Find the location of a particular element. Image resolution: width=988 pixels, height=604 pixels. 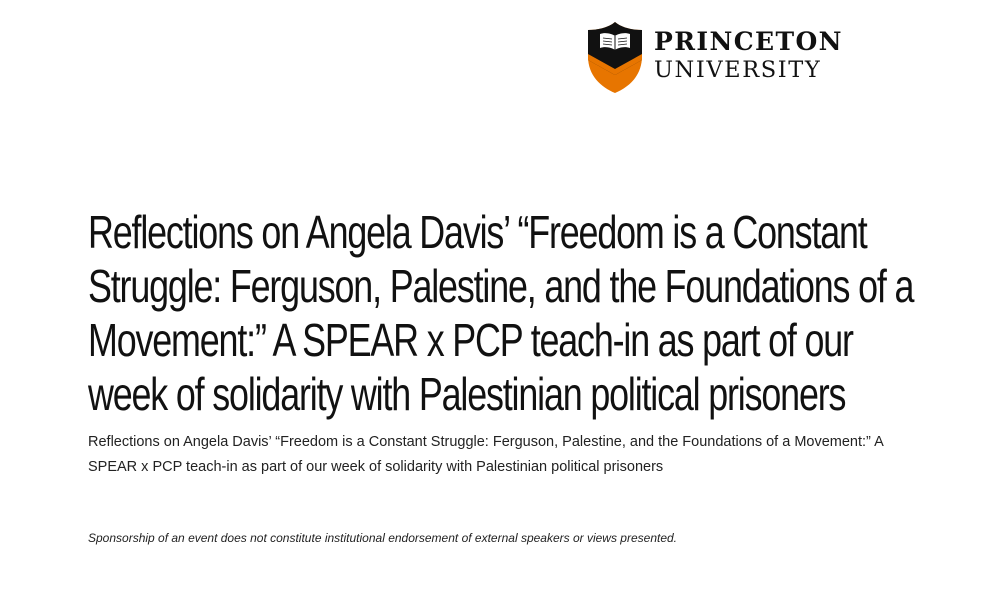

princeton-shield-icon is located at coordinates (615, 57).